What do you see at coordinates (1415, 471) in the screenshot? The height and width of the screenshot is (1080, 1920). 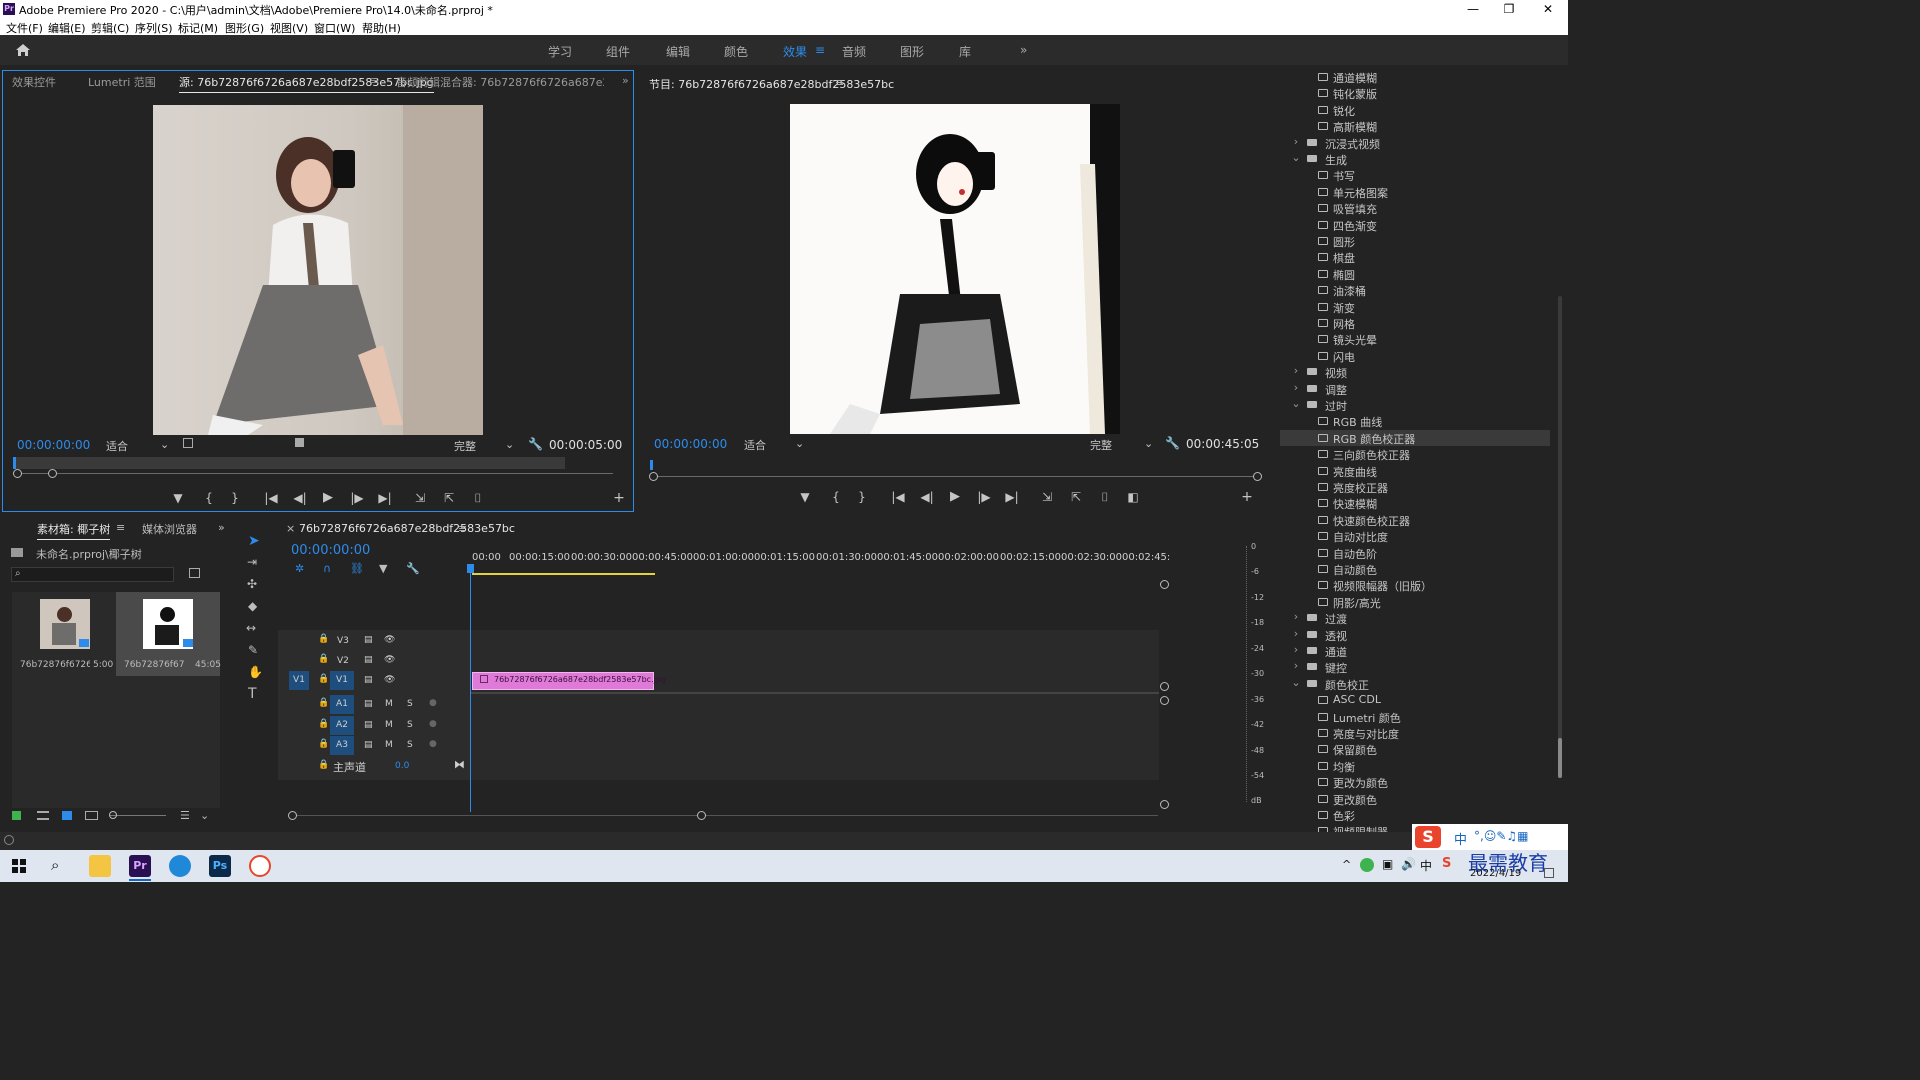 I see `effect-item: 亮度曲线` at bounding box center [1415, 471].